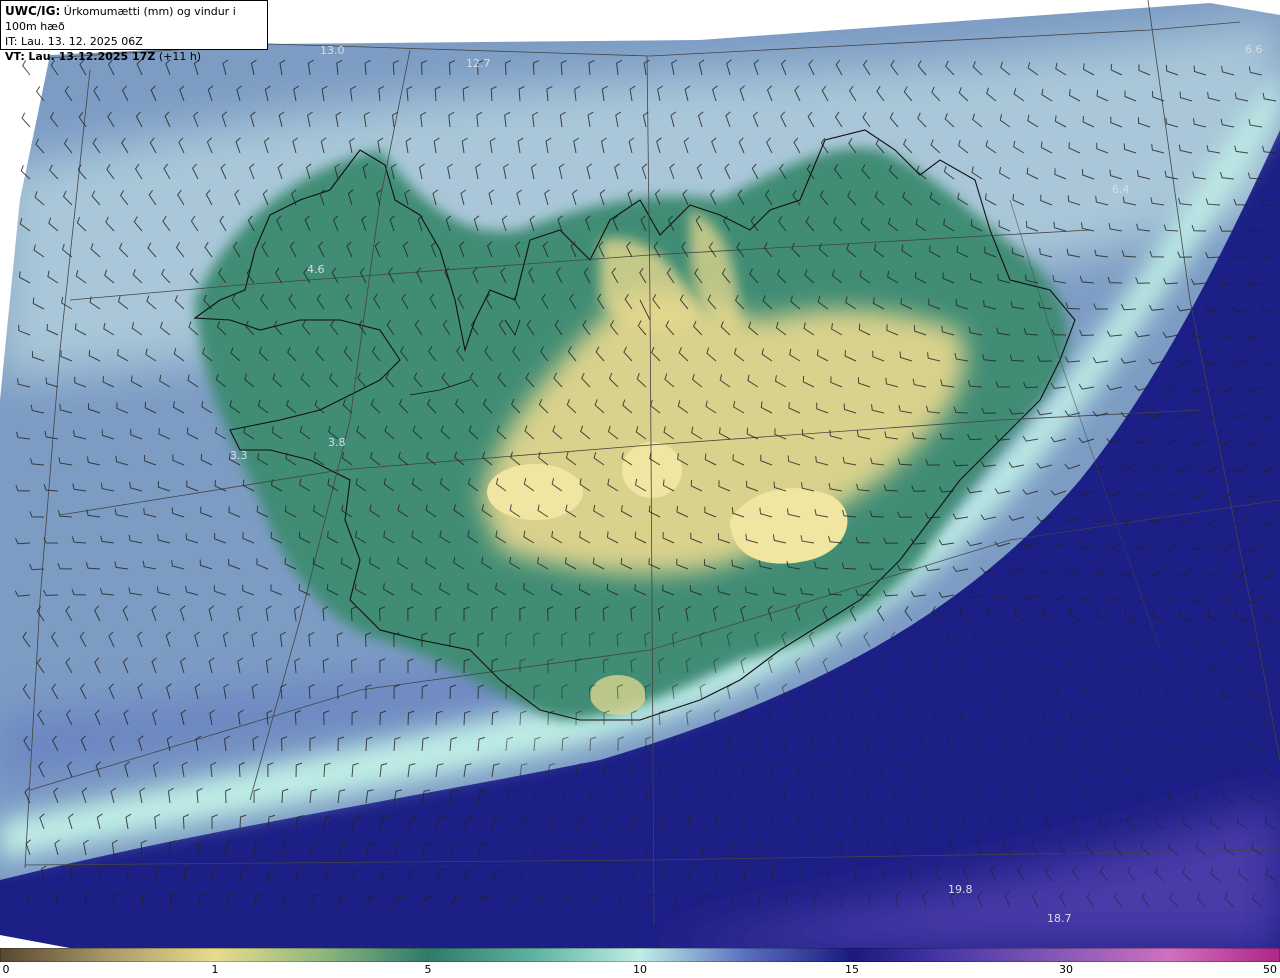  I want to click on colorbar-tick-label: 5, so click(428, 969).